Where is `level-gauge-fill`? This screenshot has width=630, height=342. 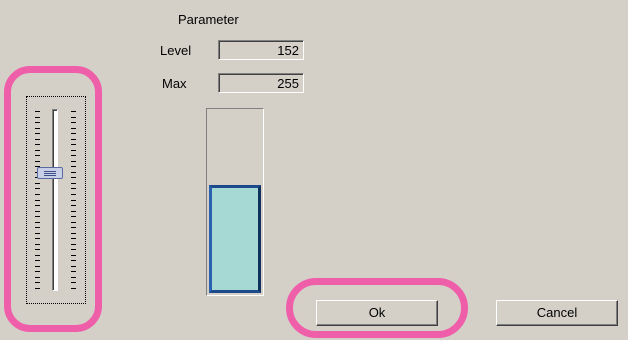
level-gauge-fill is located at coordinates (235, 239).